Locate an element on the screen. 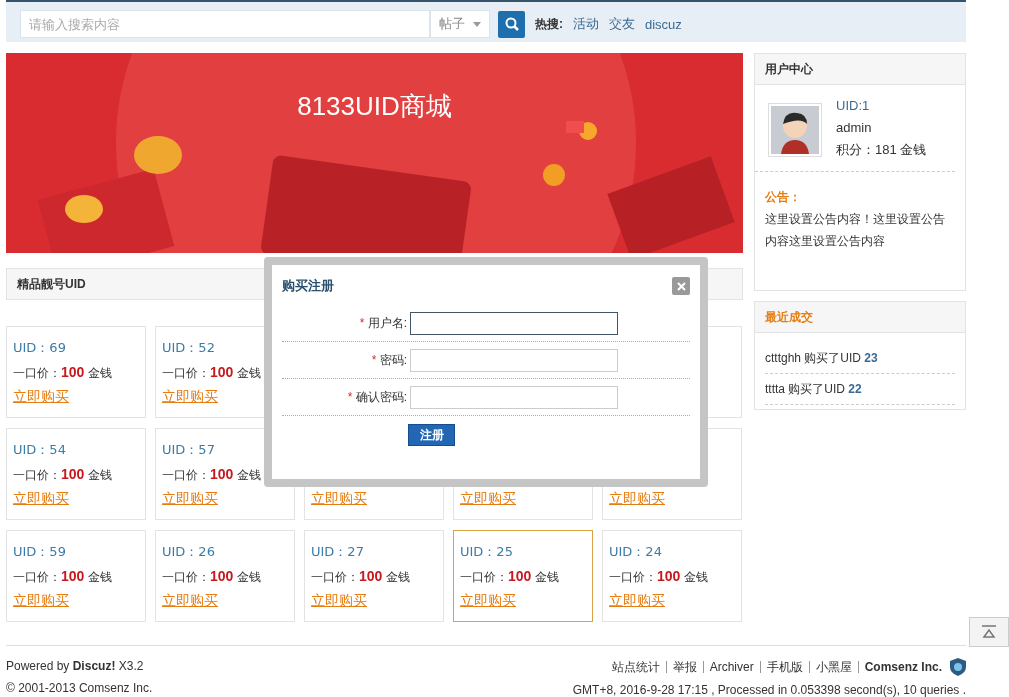  uid-label: UID：69 is located at coordinates (40, 348).